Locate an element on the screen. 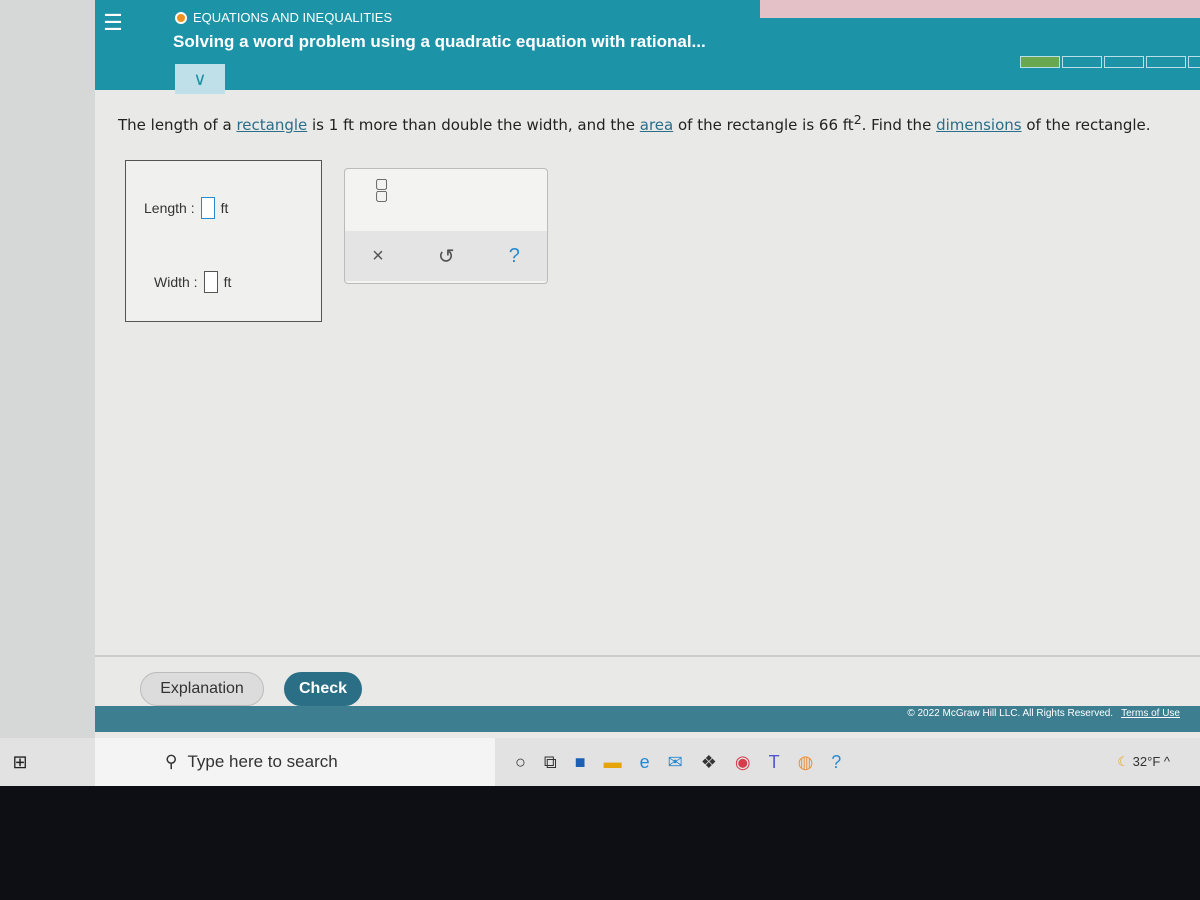 Image resolution: width=1200 pixels, height=900 pixels. taskbar-search: ⚲ Type here to search is located at coordinates (295, 762).